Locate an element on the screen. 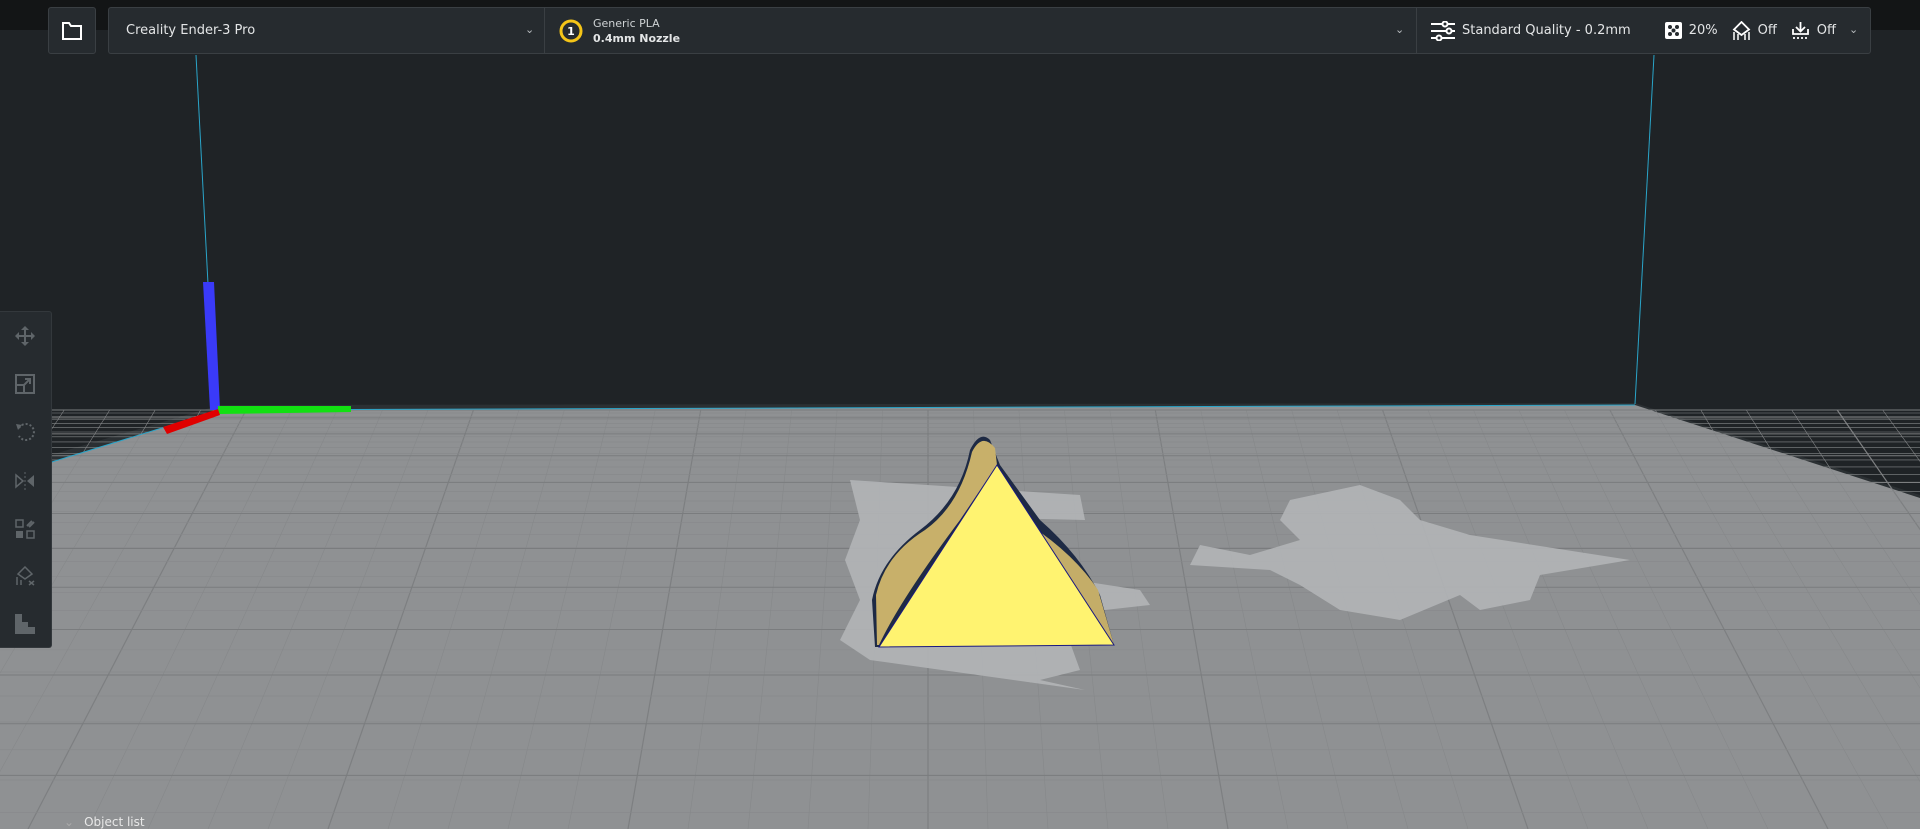 Image resolution: width=1920 pixels, height=829 pixels. open-file-button is located at coordinates (72, 30).